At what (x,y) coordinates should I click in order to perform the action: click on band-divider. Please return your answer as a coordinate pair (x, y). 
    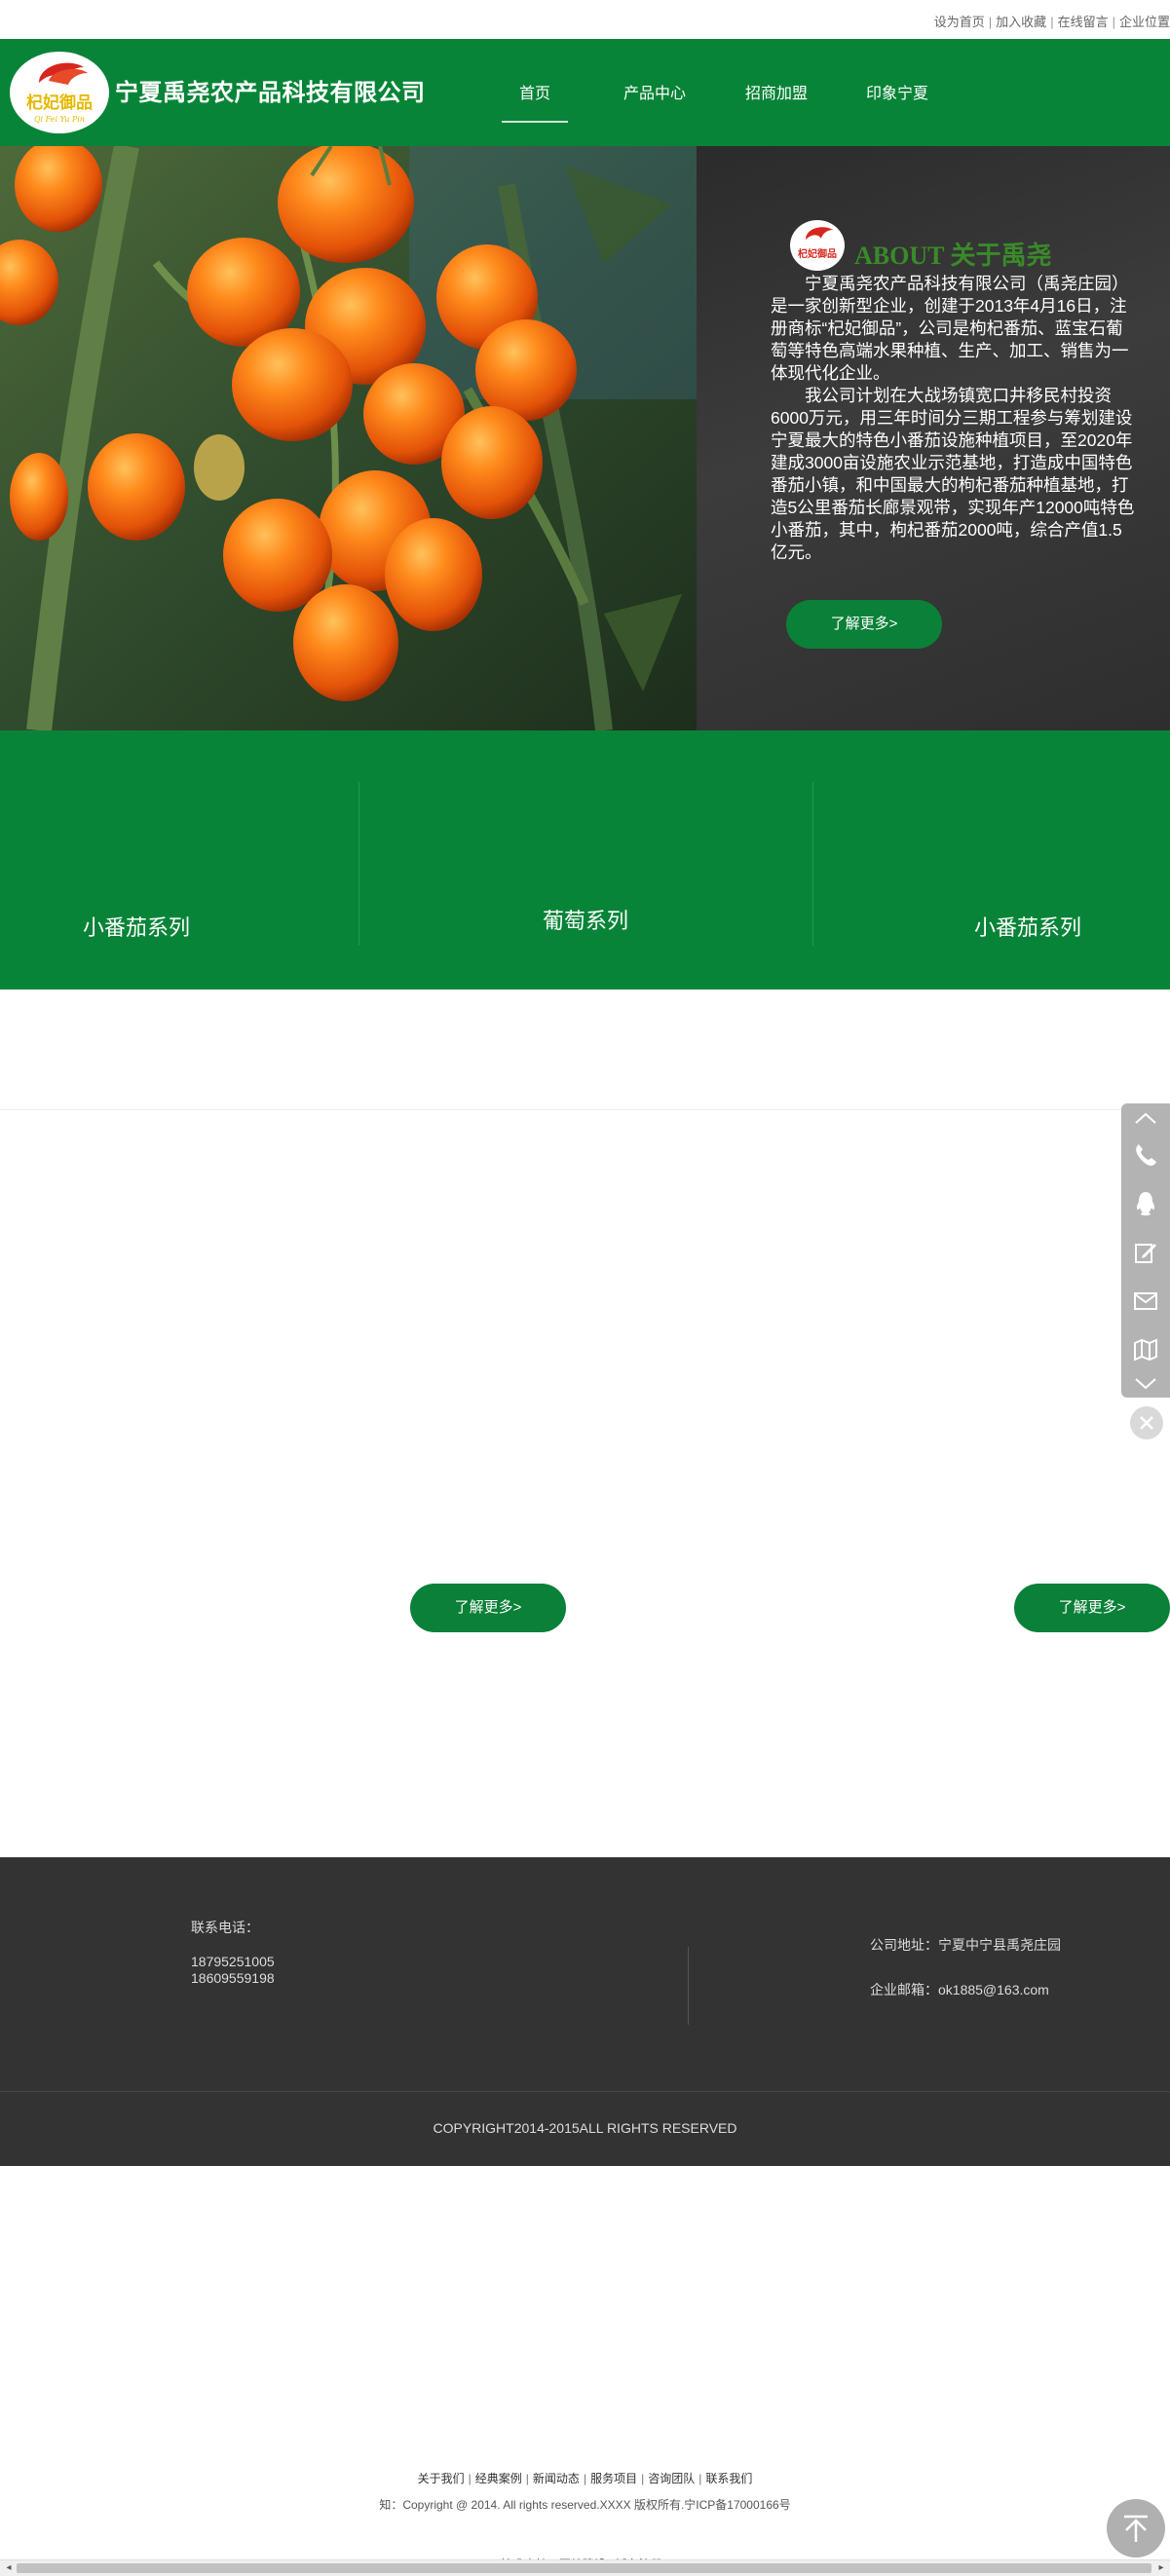
    Looking at the image, I should click on (812, 864).